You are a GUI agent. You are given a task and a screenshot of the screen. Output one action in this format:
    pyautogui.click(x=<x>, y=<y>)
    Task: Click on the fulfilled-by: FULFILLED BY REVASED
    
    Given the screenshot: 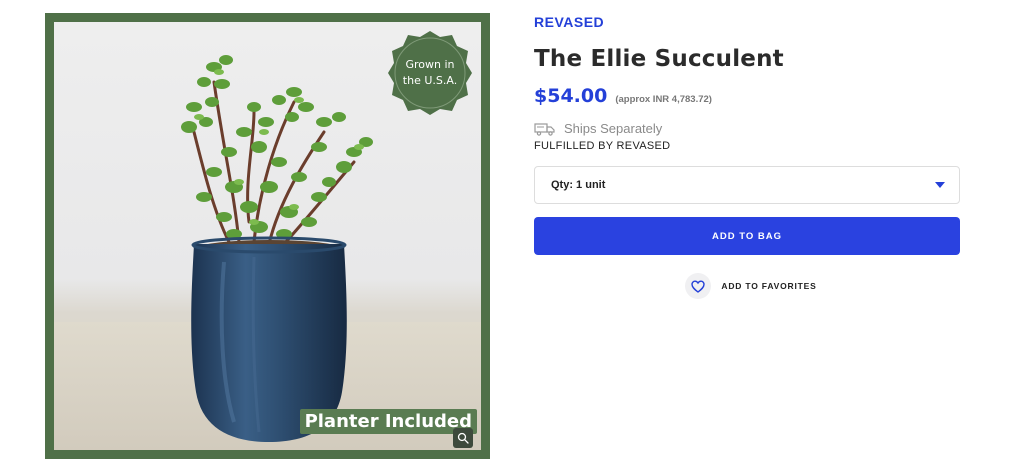 What is the action you would take?
    pyautogui.click(x=602, y=146)
    